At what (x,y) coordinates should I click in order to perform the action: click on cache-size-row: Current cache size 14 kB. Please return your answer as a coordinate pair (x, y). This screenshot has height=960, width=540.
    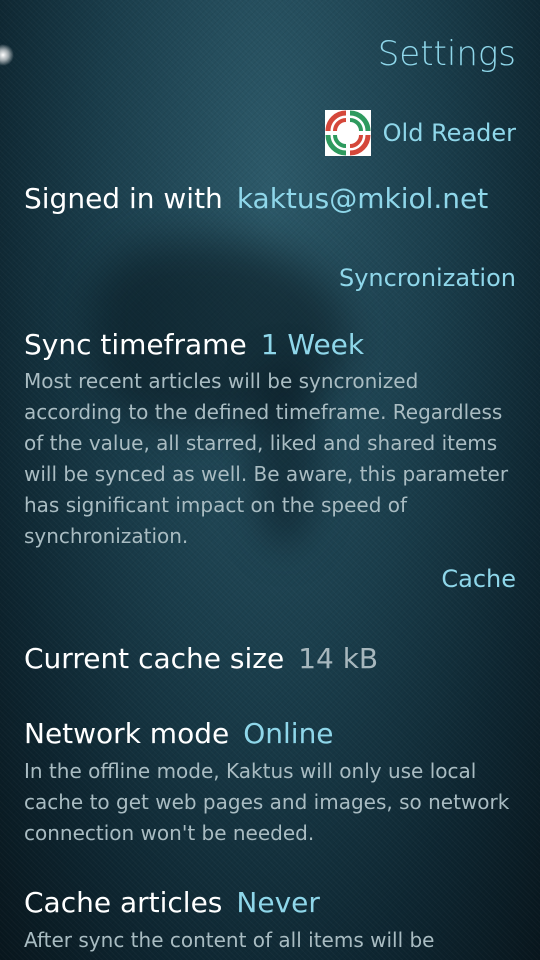
    Looking at the image, I should click on (270, 658).